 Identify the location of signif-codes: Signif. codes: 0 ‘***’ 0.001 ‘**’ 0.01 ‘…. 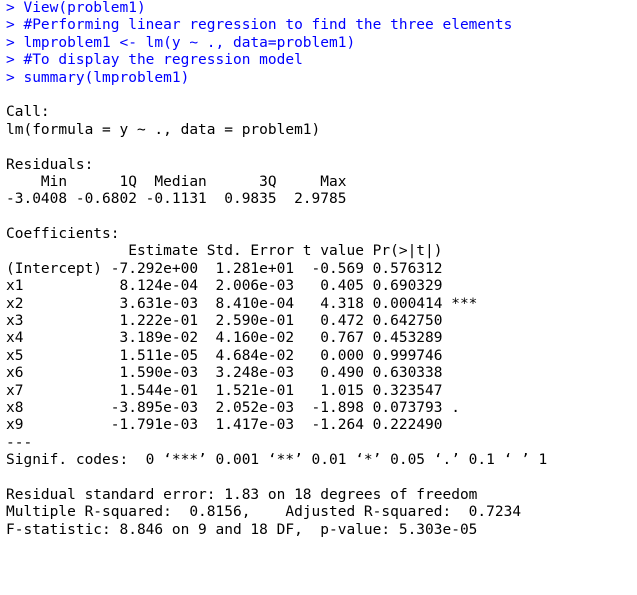
(277, 460).